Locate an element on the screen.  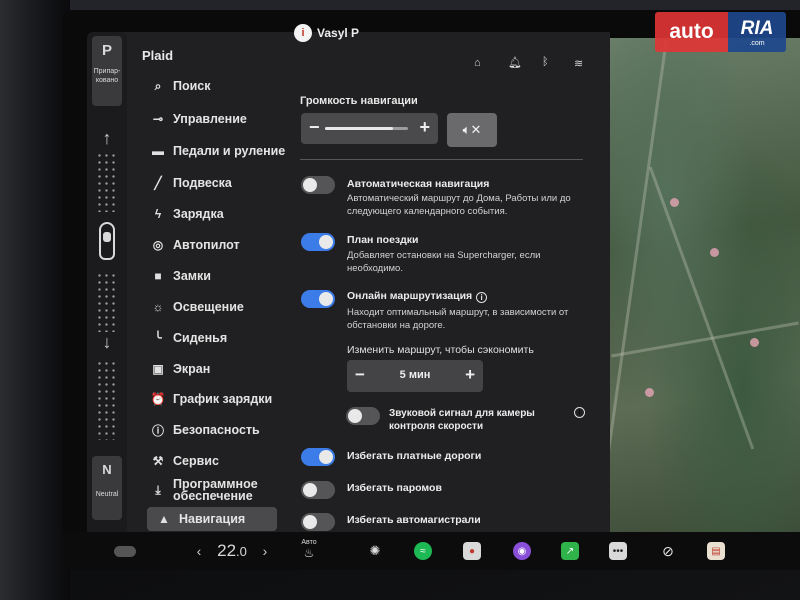
gear-park: P Припар-ковано is located at coordinates (107, 71).